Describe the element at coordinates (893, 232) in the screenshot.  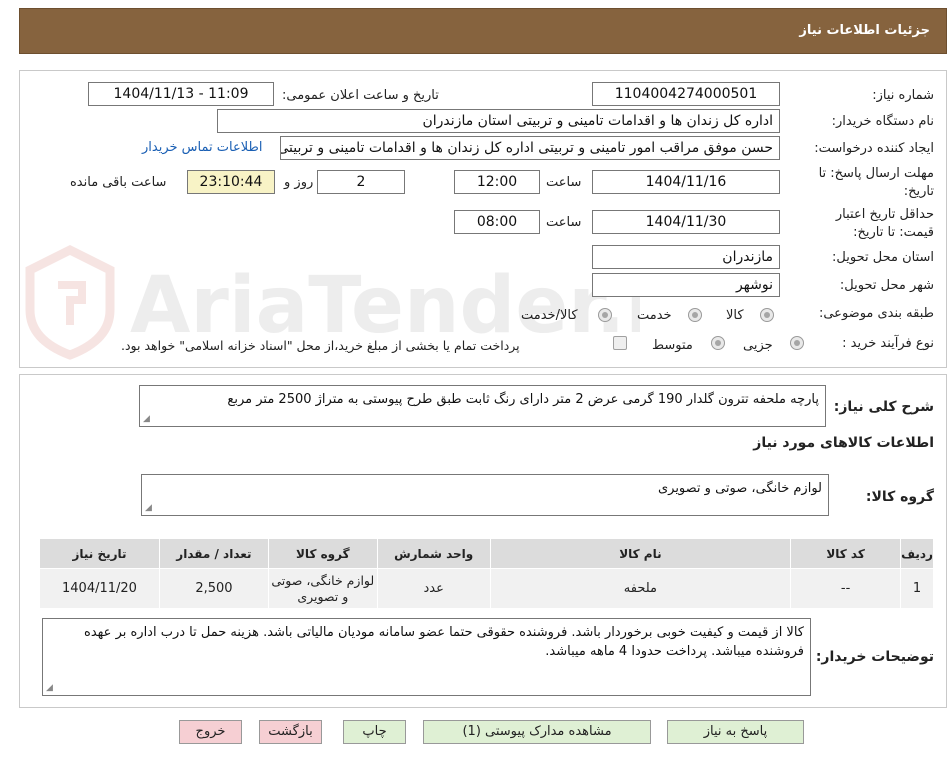
I see `price-validity-label-2: قیمت: تا تاریخ:` at that location.